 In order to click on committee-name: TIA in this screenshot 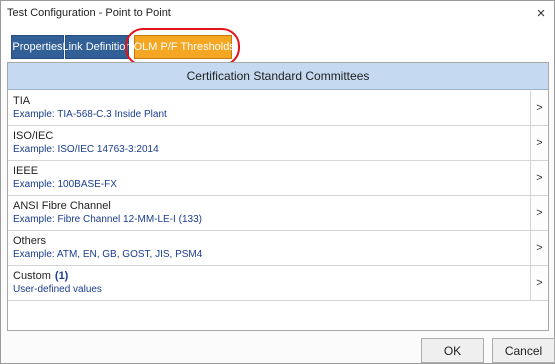, I will do `click(22, 101)`.